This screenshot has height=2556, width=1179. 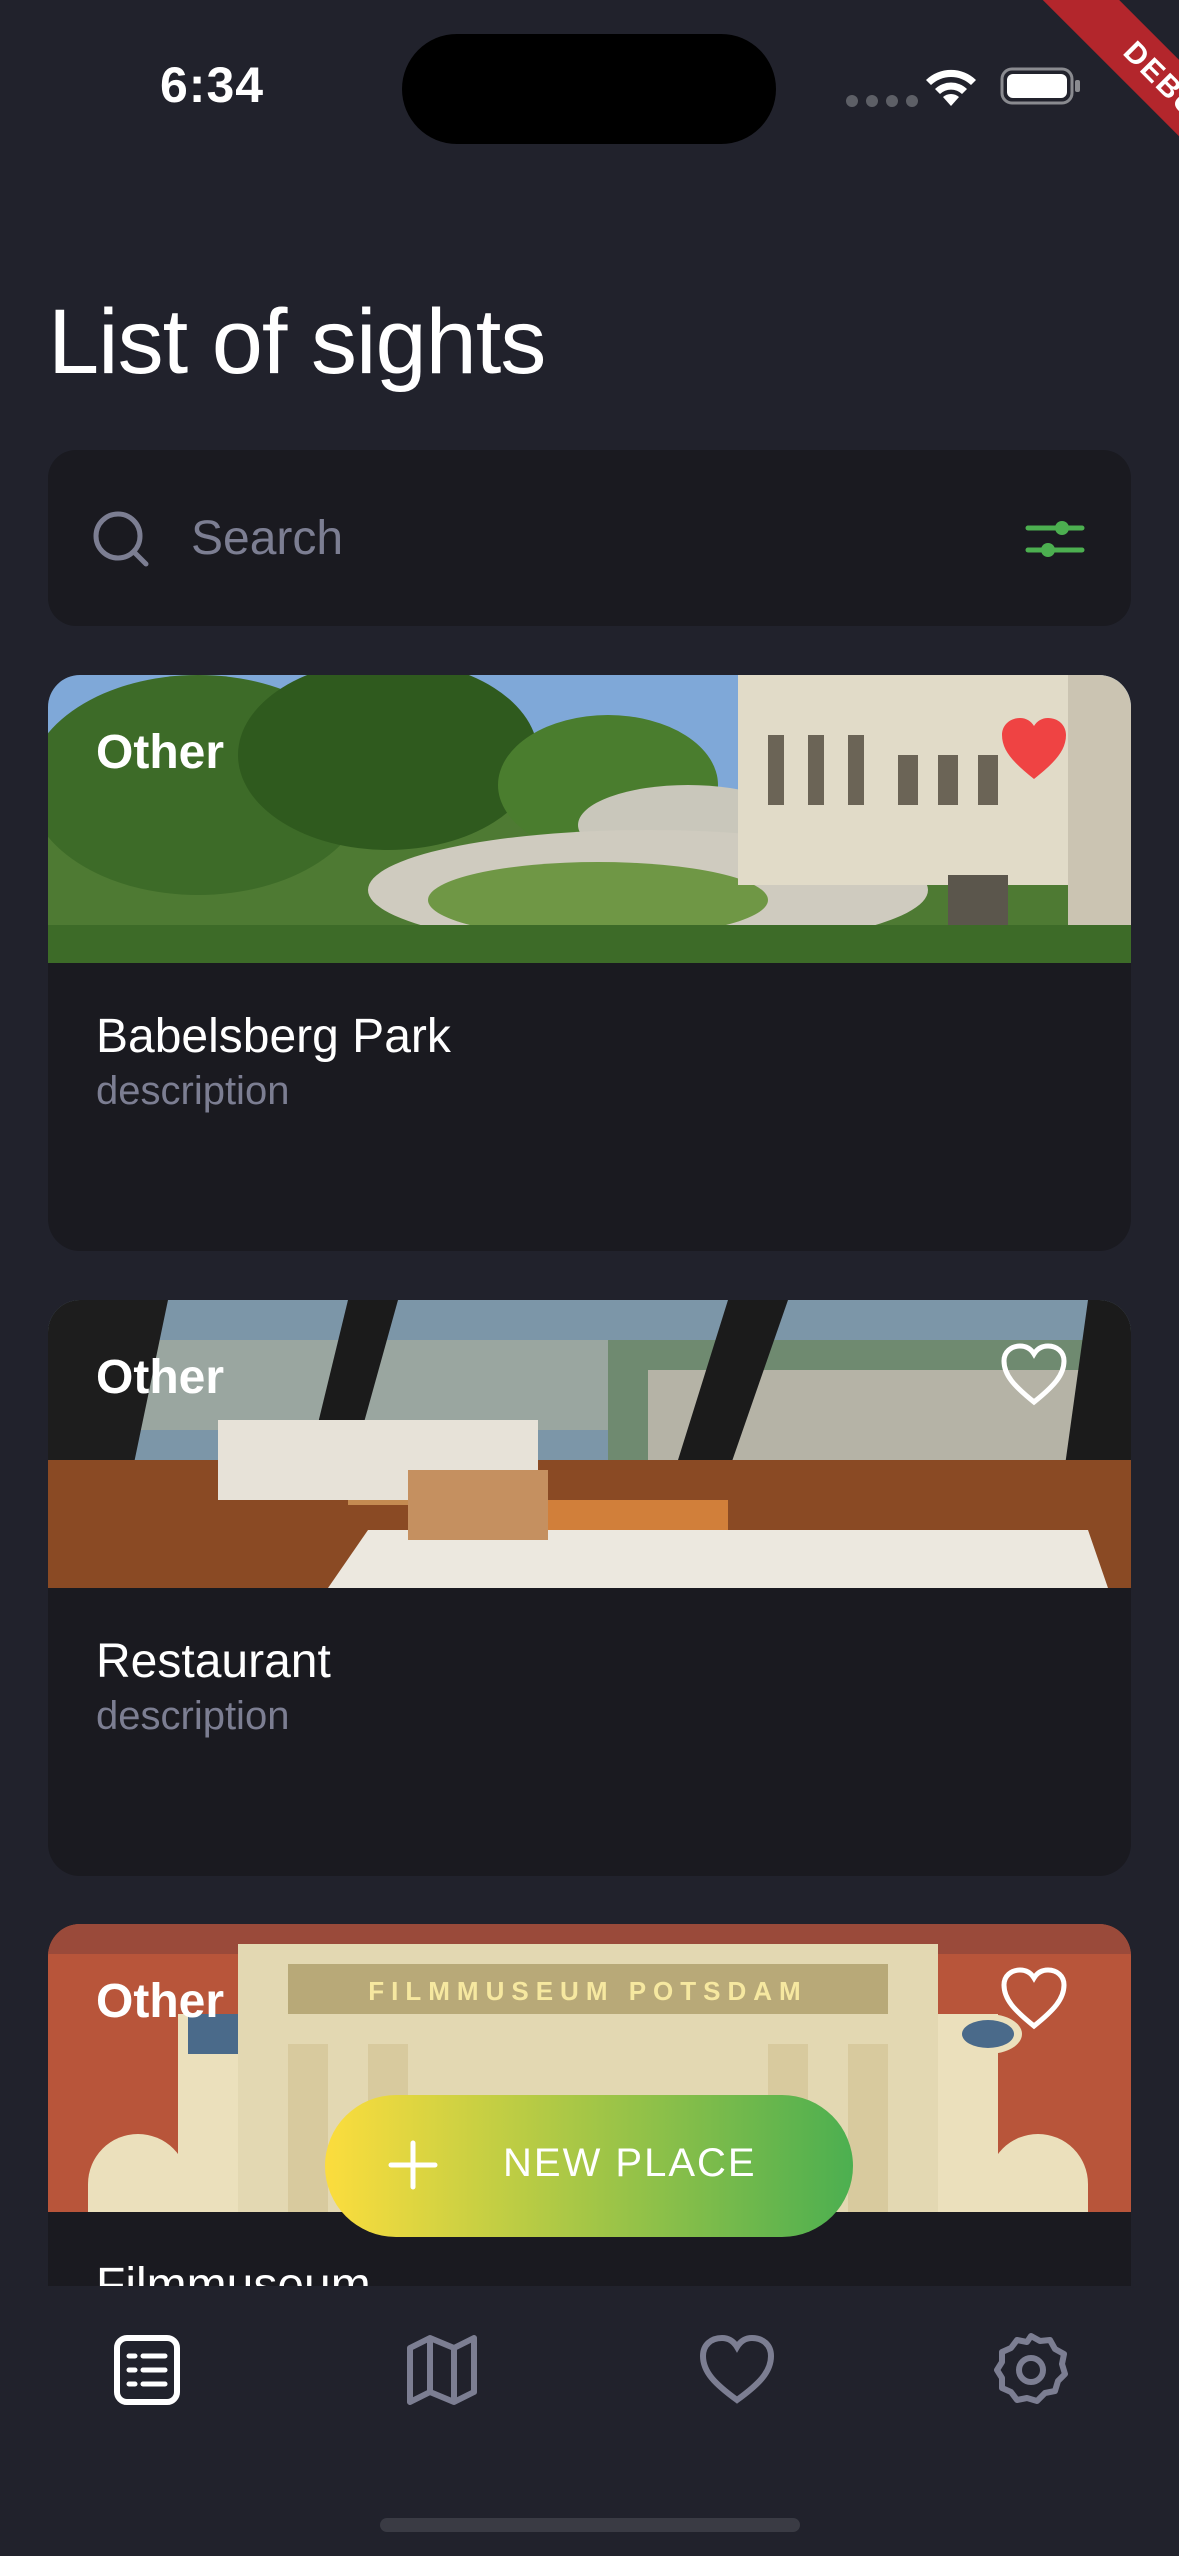 I want to click on settings-icon, so click(x=1031, y=2370).